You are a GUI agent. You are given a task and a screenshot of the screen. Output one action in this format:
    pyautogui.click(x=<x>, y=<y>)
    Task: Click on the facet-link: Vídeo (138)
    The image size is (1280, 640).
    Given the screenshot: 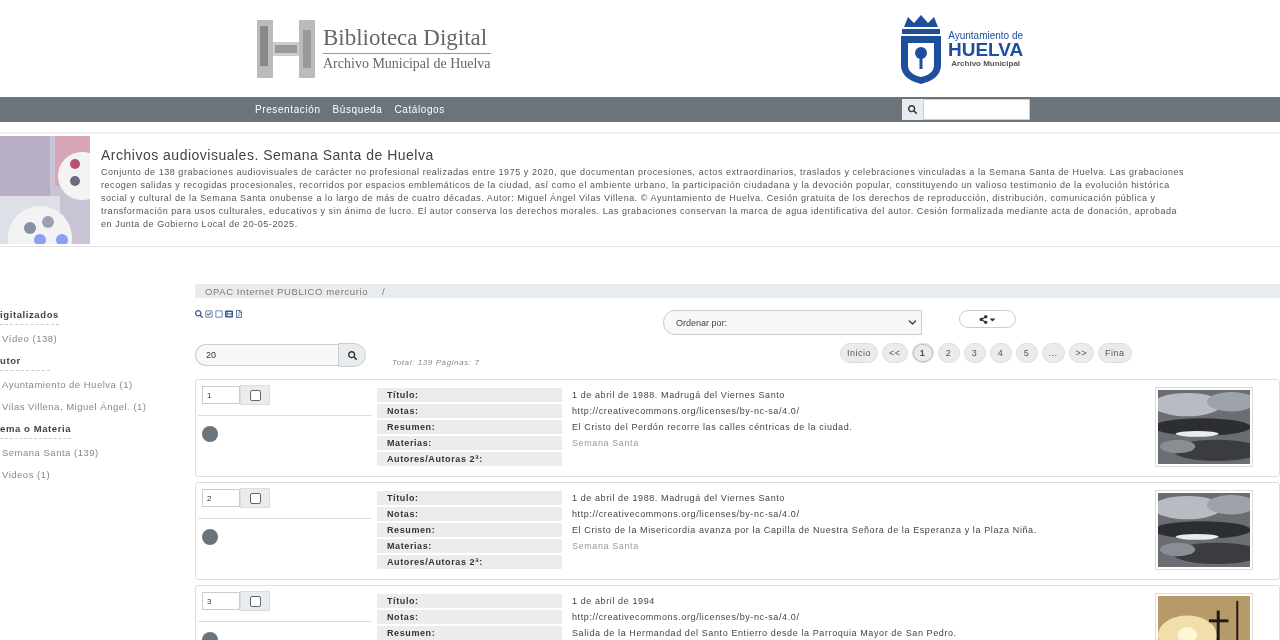 What is the action you would take?
    pyautogui.click(x=98, y=338)
    